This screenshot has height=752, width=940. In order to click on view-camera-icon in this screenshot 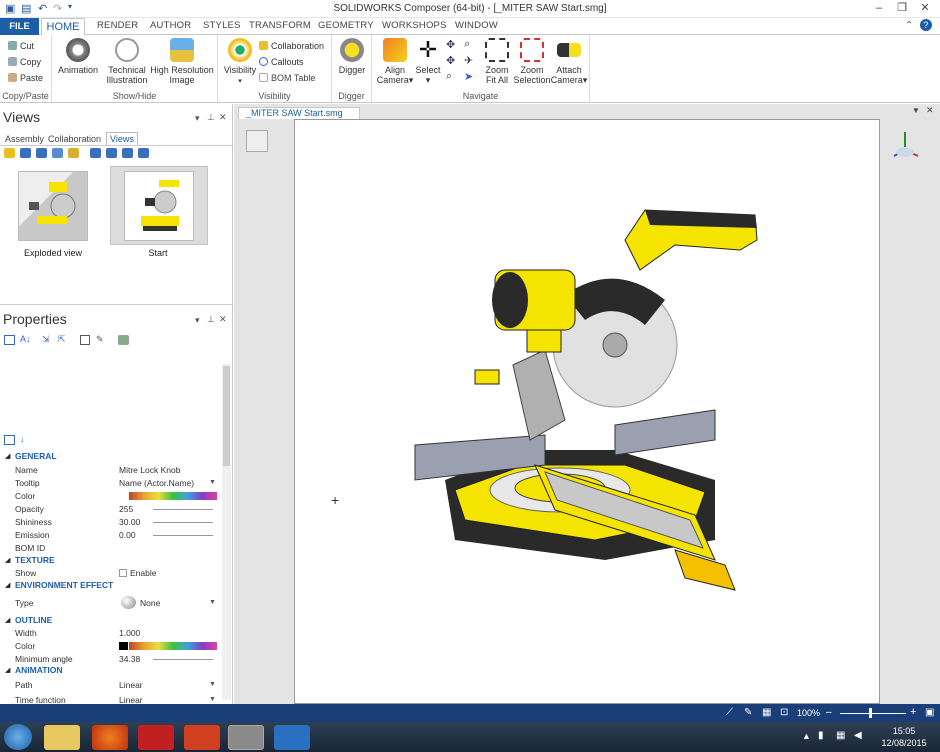, I will do `click(57, 153)`.